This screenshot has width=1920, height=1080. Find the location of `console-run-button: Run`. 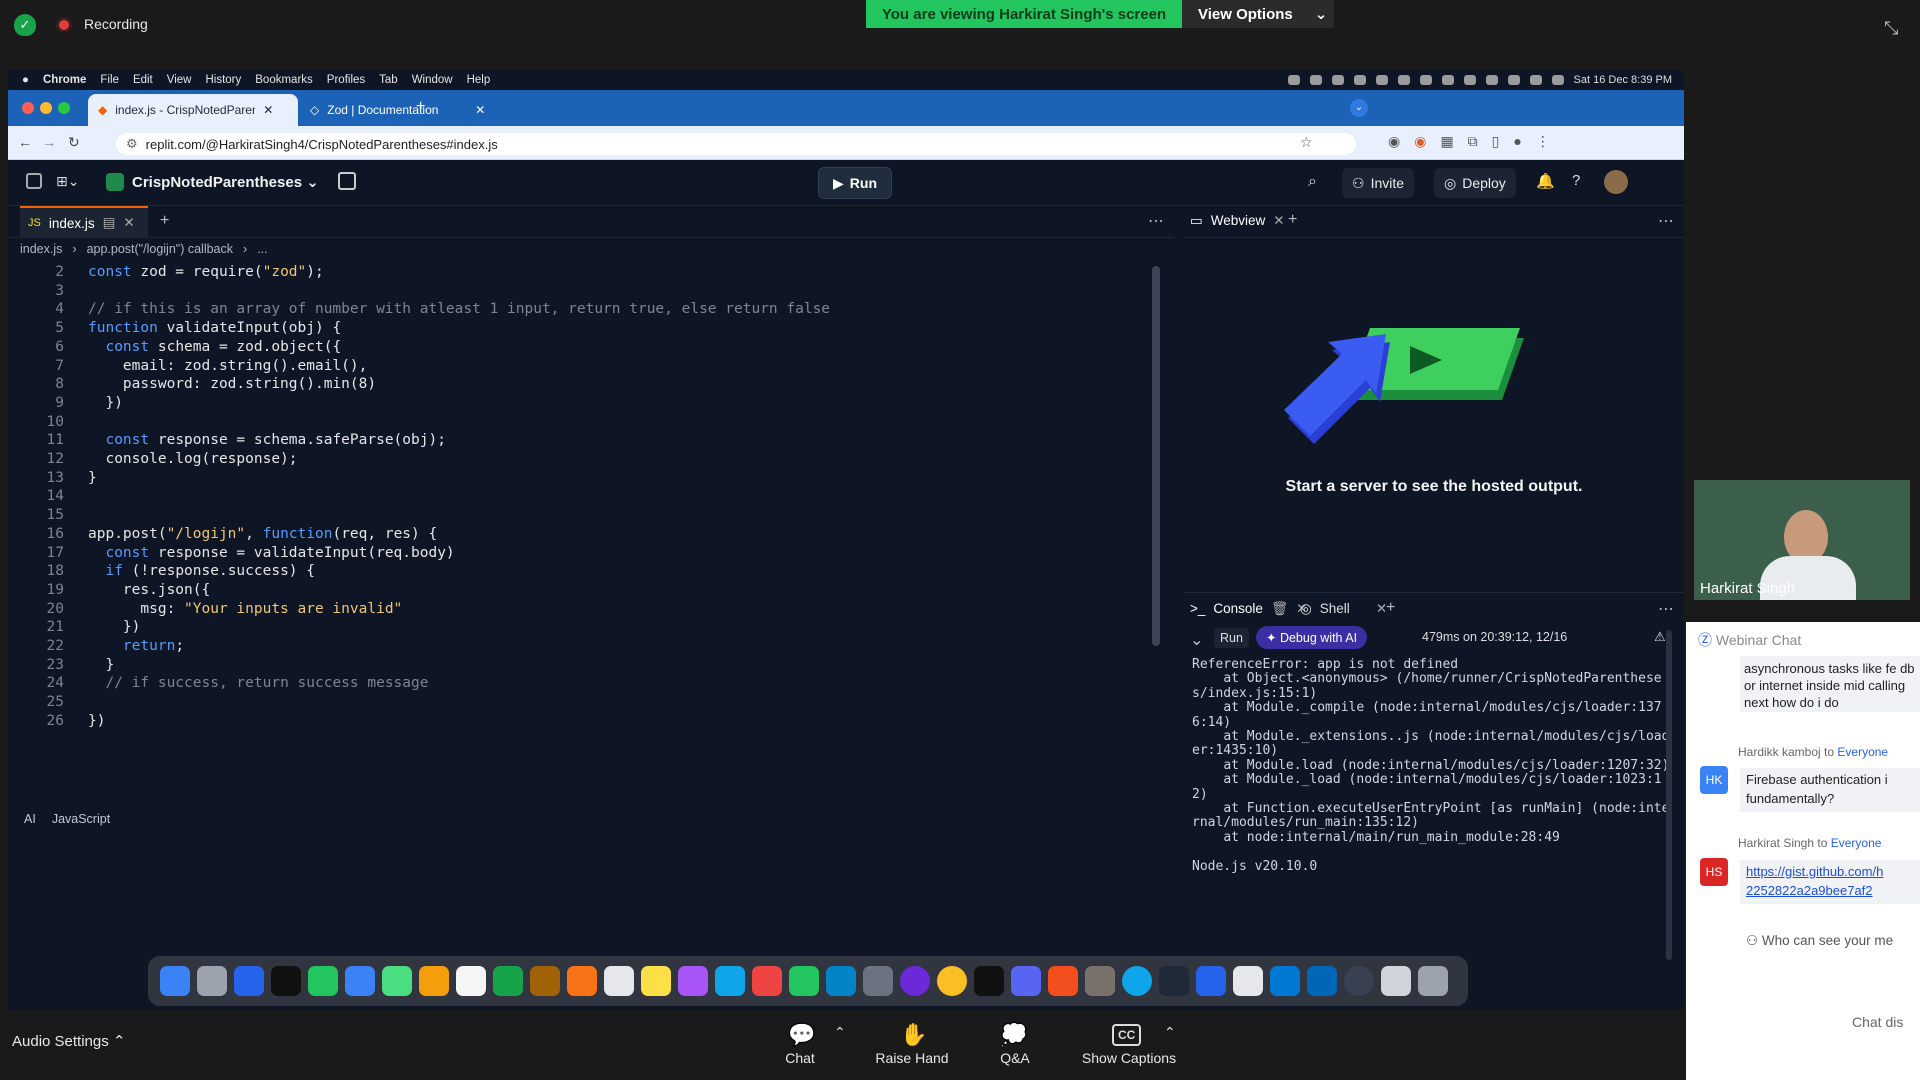

console-run-button: Run is located at coordinates (1231, 638).